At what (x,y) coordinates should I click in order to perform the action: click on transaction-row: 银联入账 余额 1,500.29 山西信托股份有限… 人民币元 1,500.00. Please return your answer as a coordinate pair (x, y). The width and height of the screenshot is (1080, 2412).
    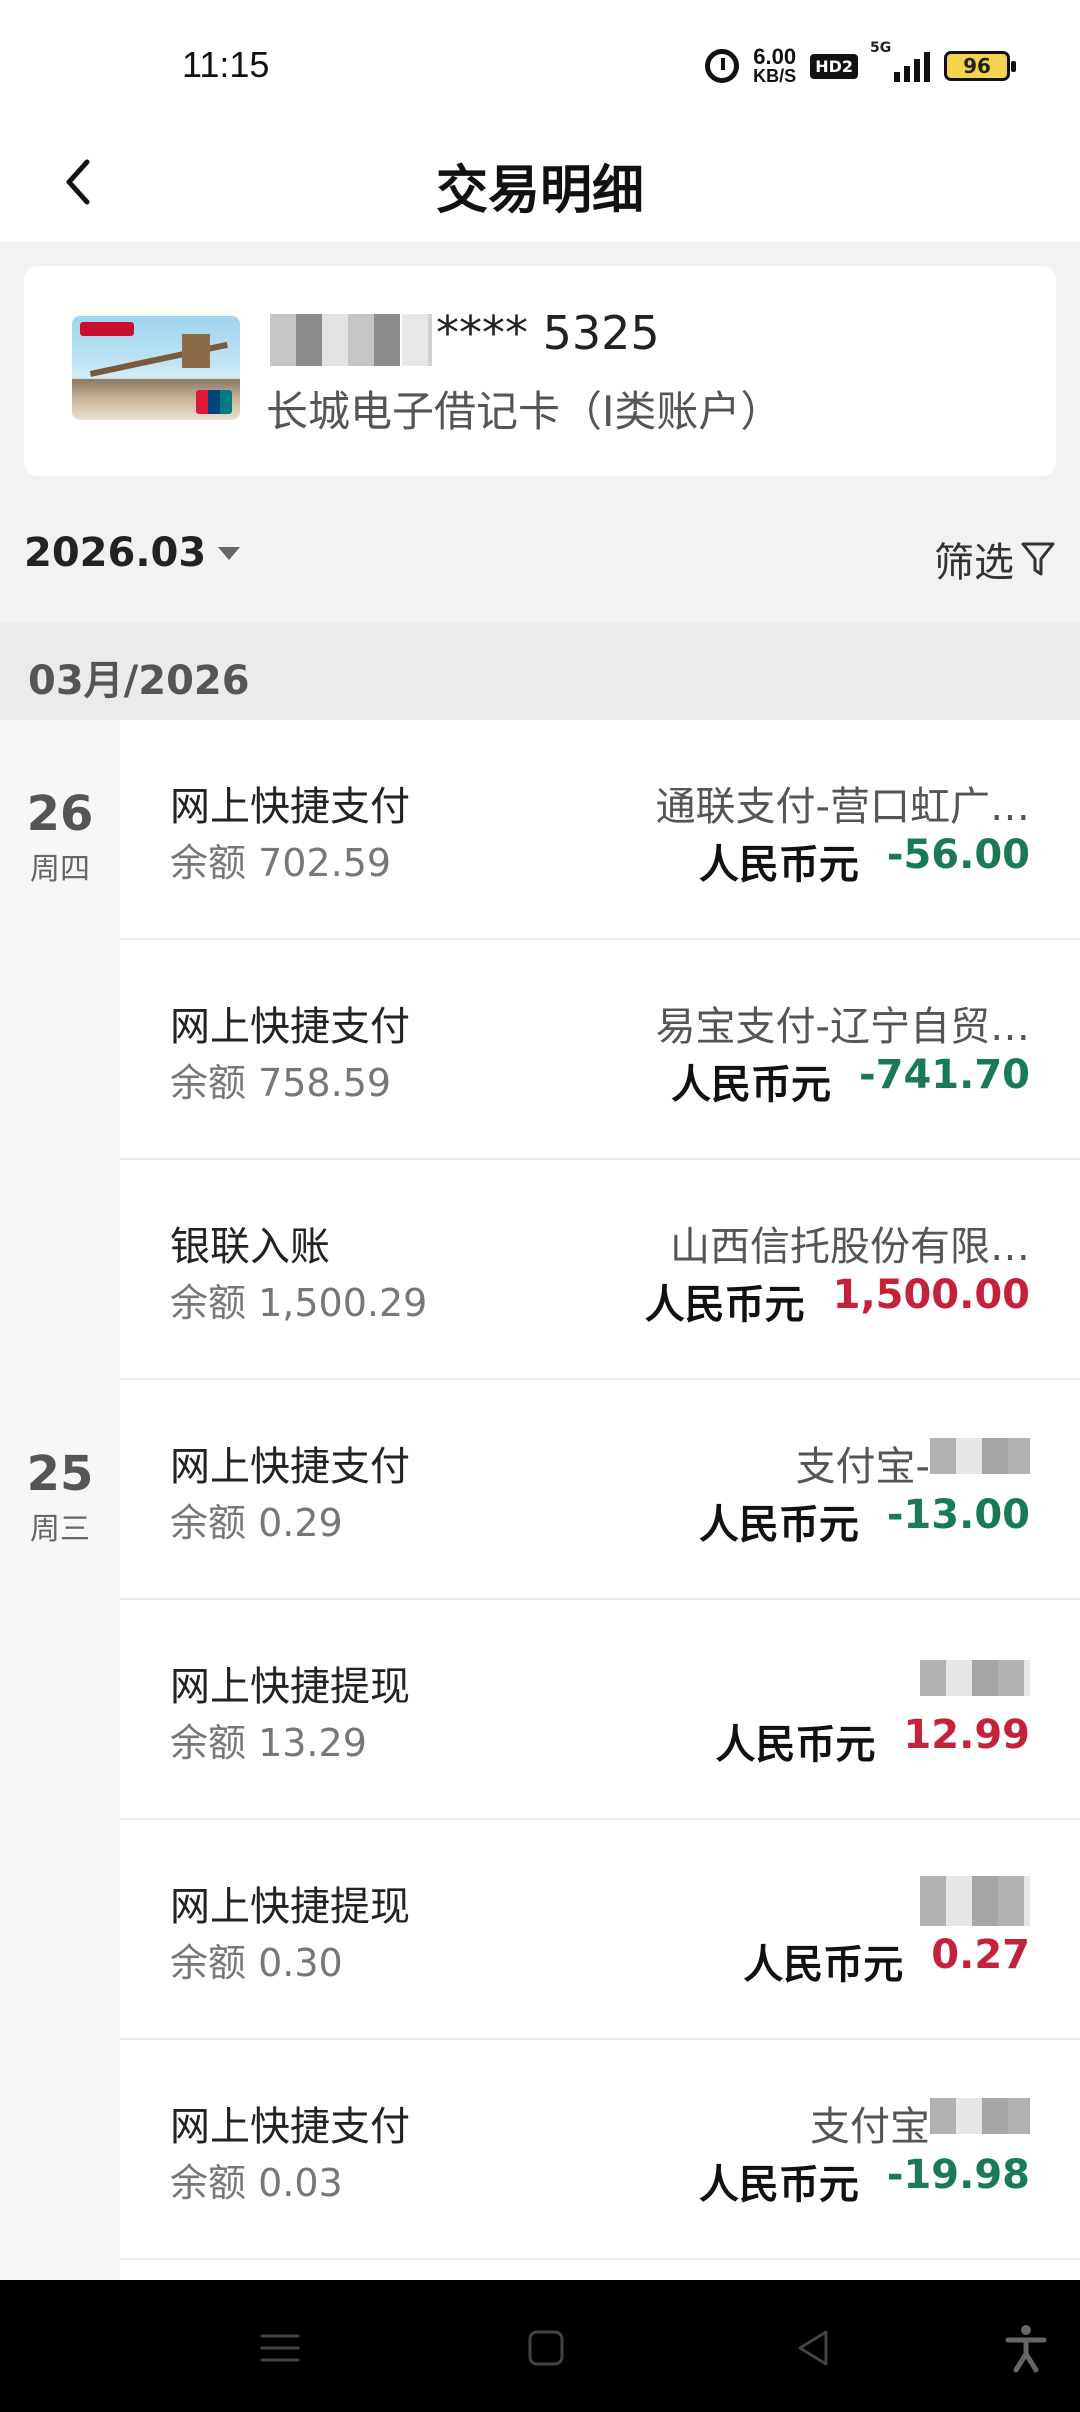
    Looking at the image, I should click on (600, 1270).